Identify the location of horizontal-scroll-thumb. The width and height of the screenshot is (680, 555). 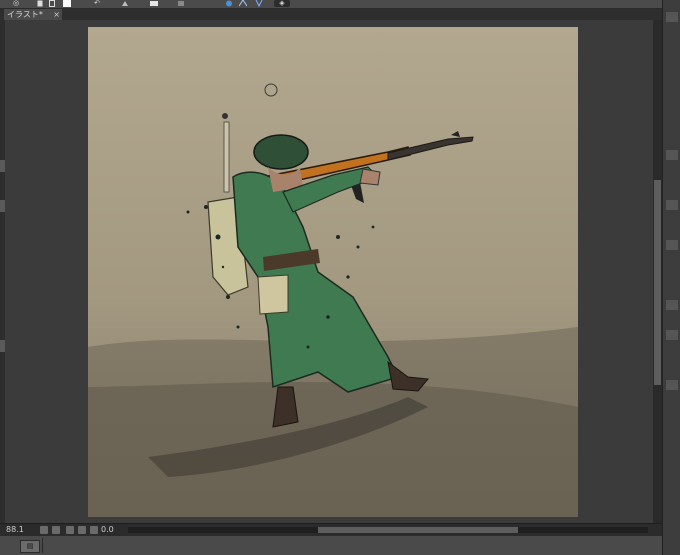
(418, 530).